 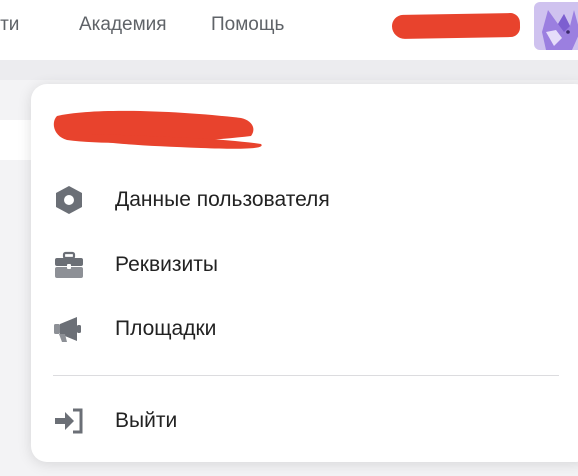 What do you see at coordinates (304, 329) in the screenshot?
I see `menu-item-platforms: Площадки` at bounding box center [304, 329].